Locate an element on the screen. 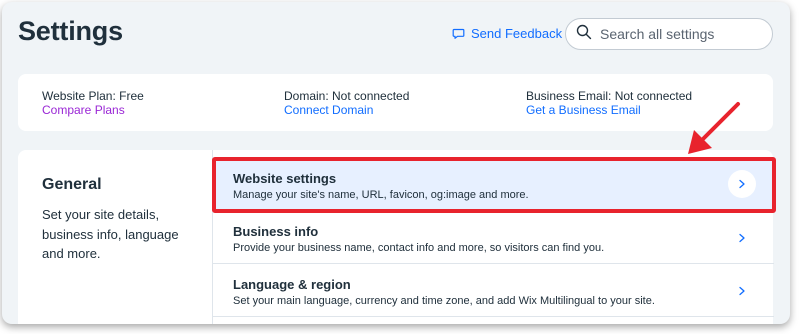 This screenshot has width=800, height=334. compare-plans-link: Compare Plans is located at coordinates (93, 110).